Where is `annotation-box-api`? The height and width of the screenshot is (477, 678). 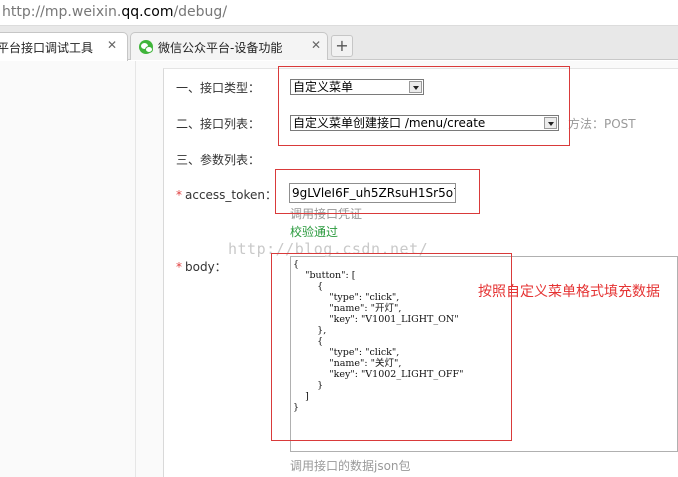 annotation-box-api is located at coordinates (424, 106).